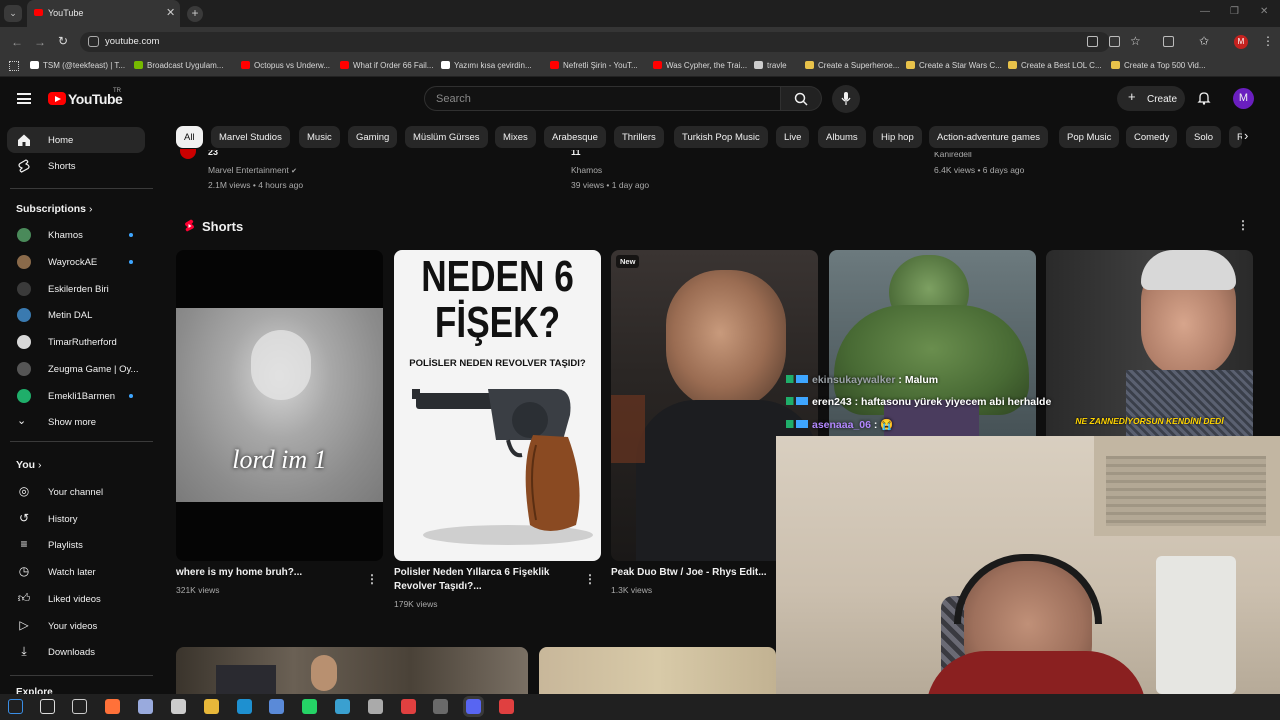 This screenshot has height=720, width=1280. Describe the element at coordinates (93, 41) in the screenshot. I see `site-info-icon` at that location.